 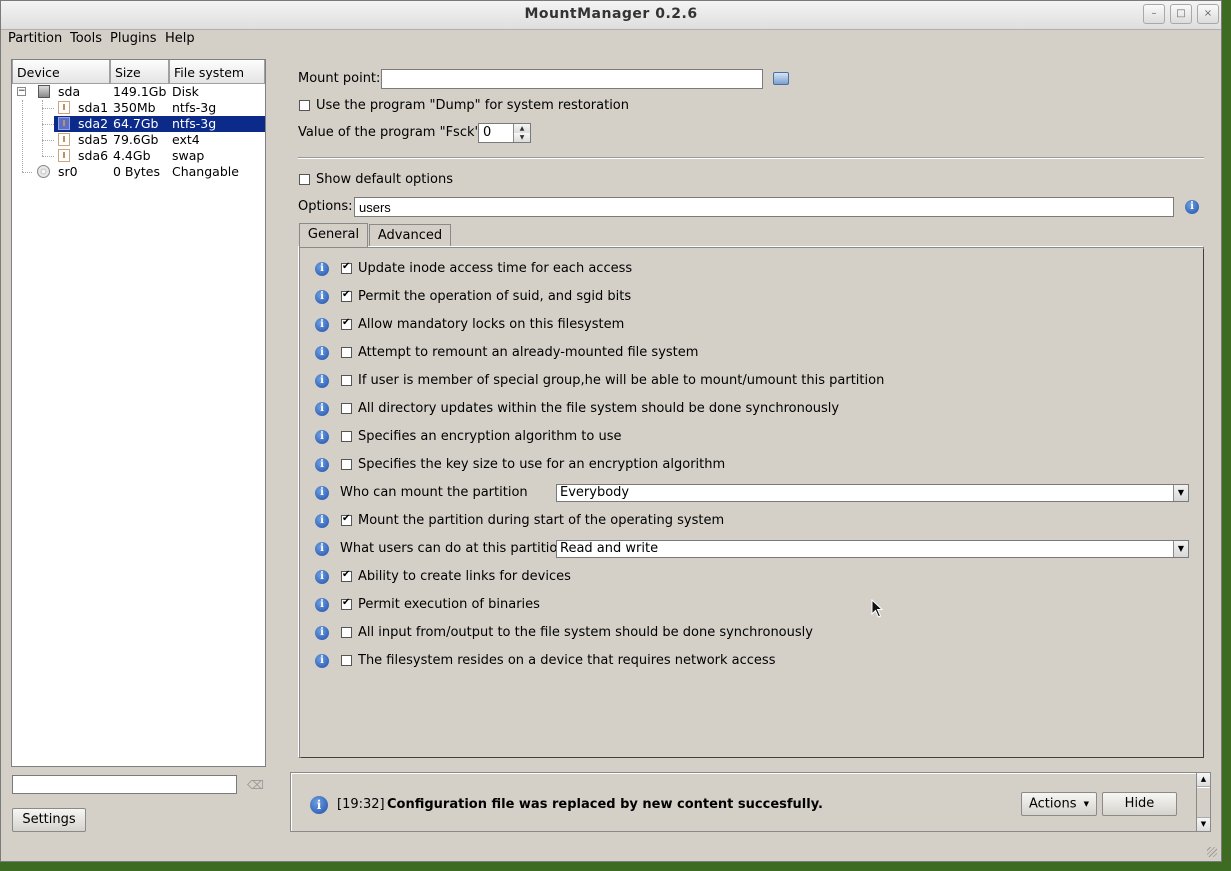 What do you see at coordinates (872, 493) in the screenshot?
I see `option-combobox: Everybody ▼` at bounding box center [872, 493].